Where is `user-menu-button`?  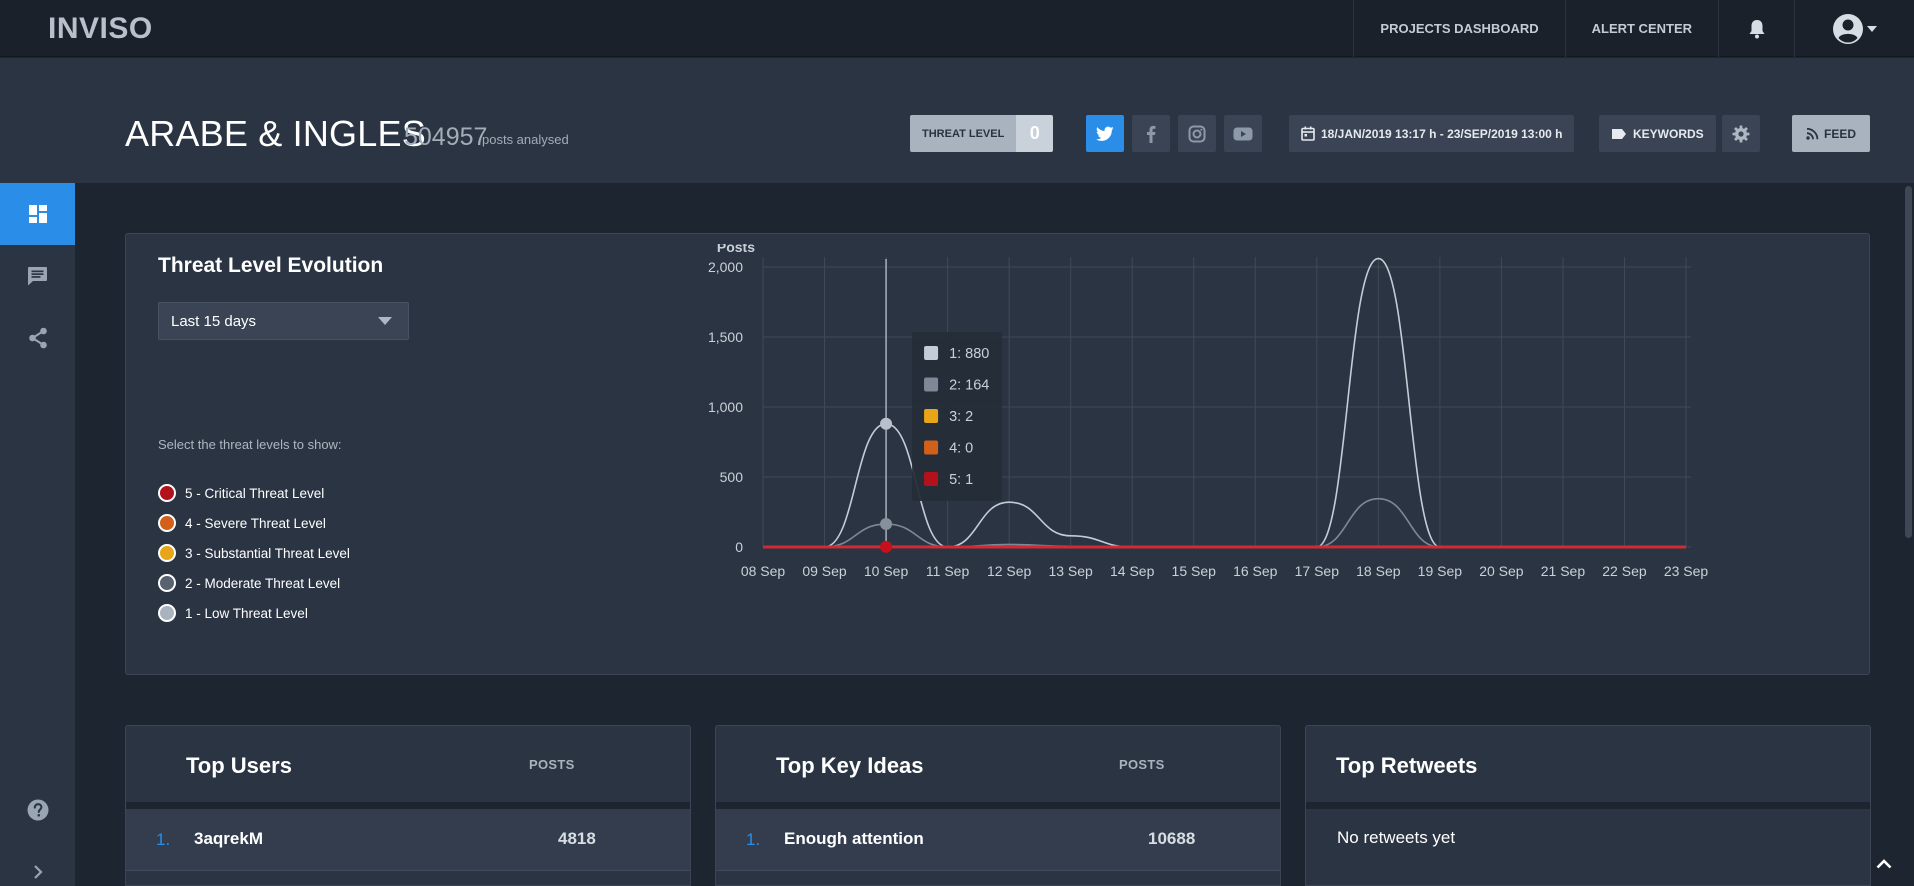
user-menu-button is located at coordinates (1854, 28).